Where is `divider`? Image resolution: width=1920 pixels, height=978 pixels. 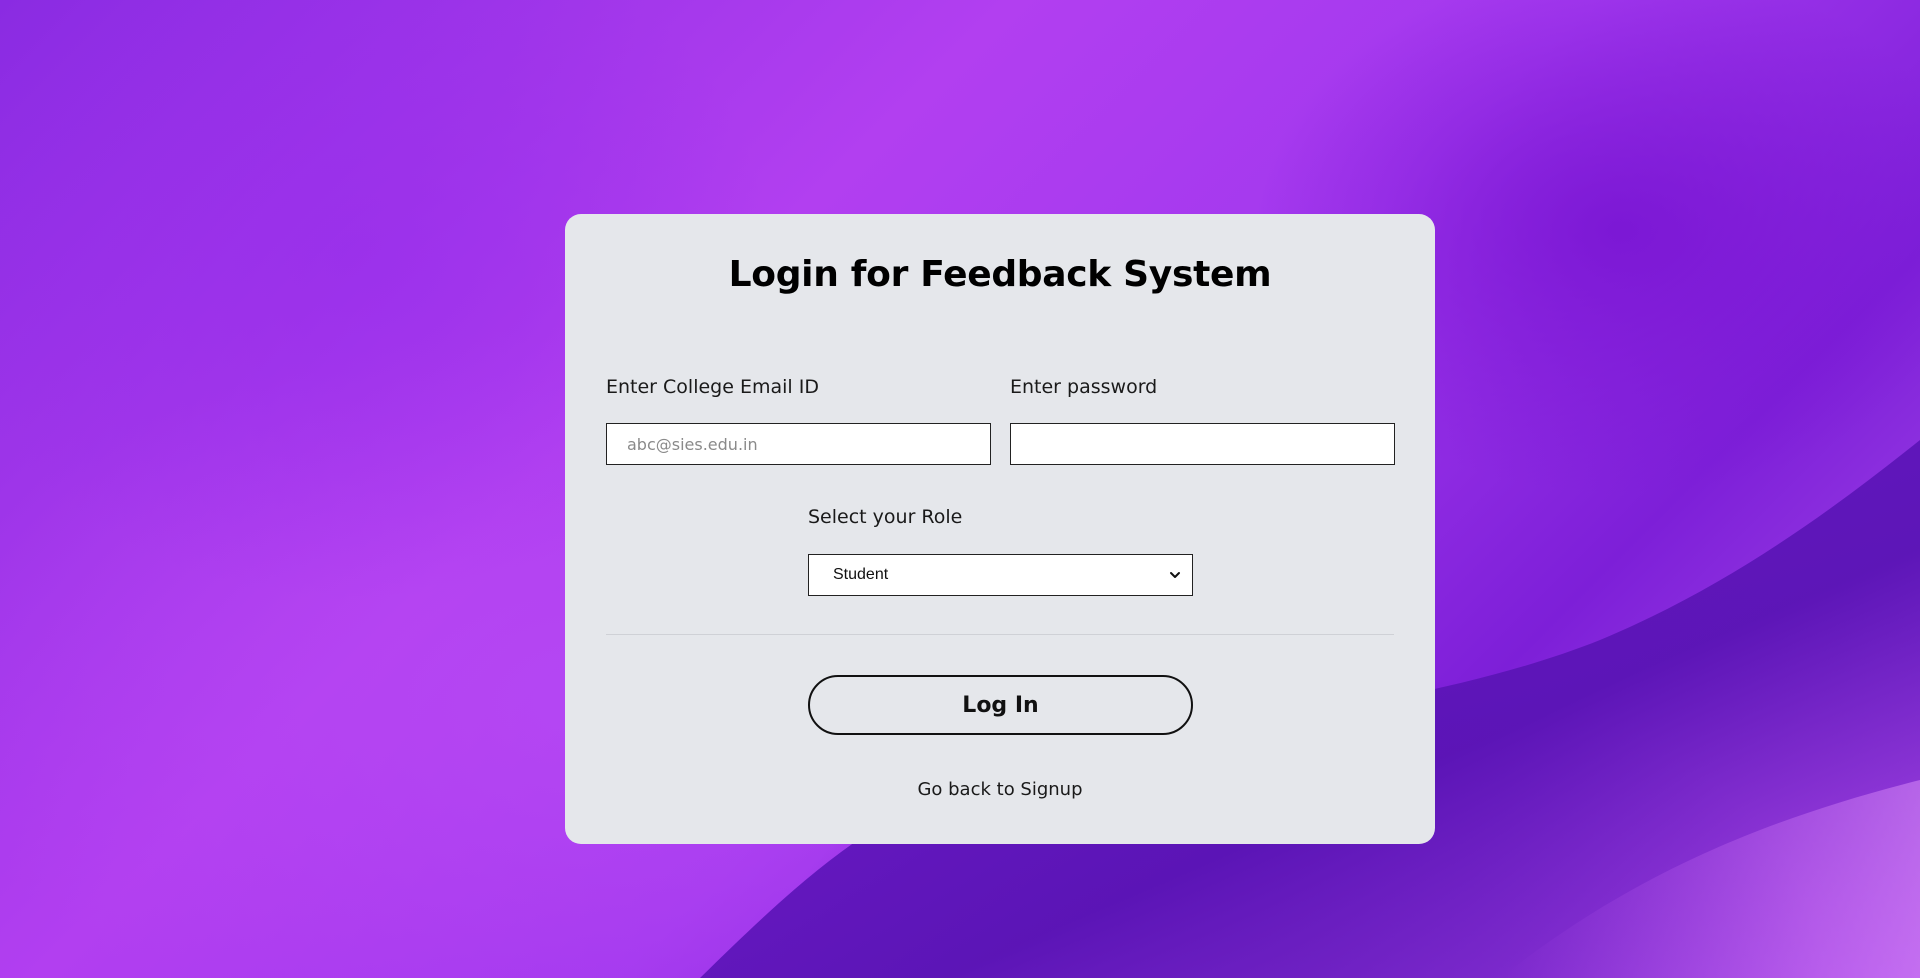
divider is located at coordinates (1000, 634).